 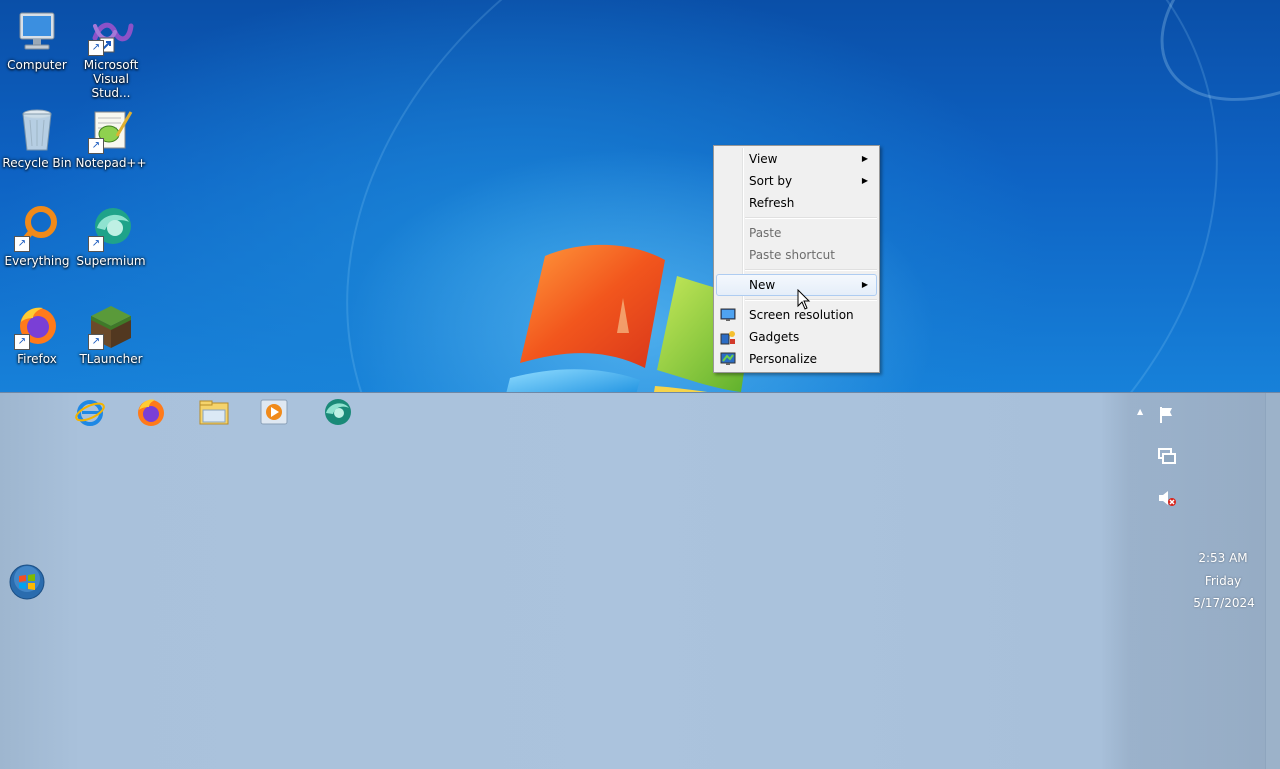 I want to click on media-player-icon, so click(x=274, y=412).